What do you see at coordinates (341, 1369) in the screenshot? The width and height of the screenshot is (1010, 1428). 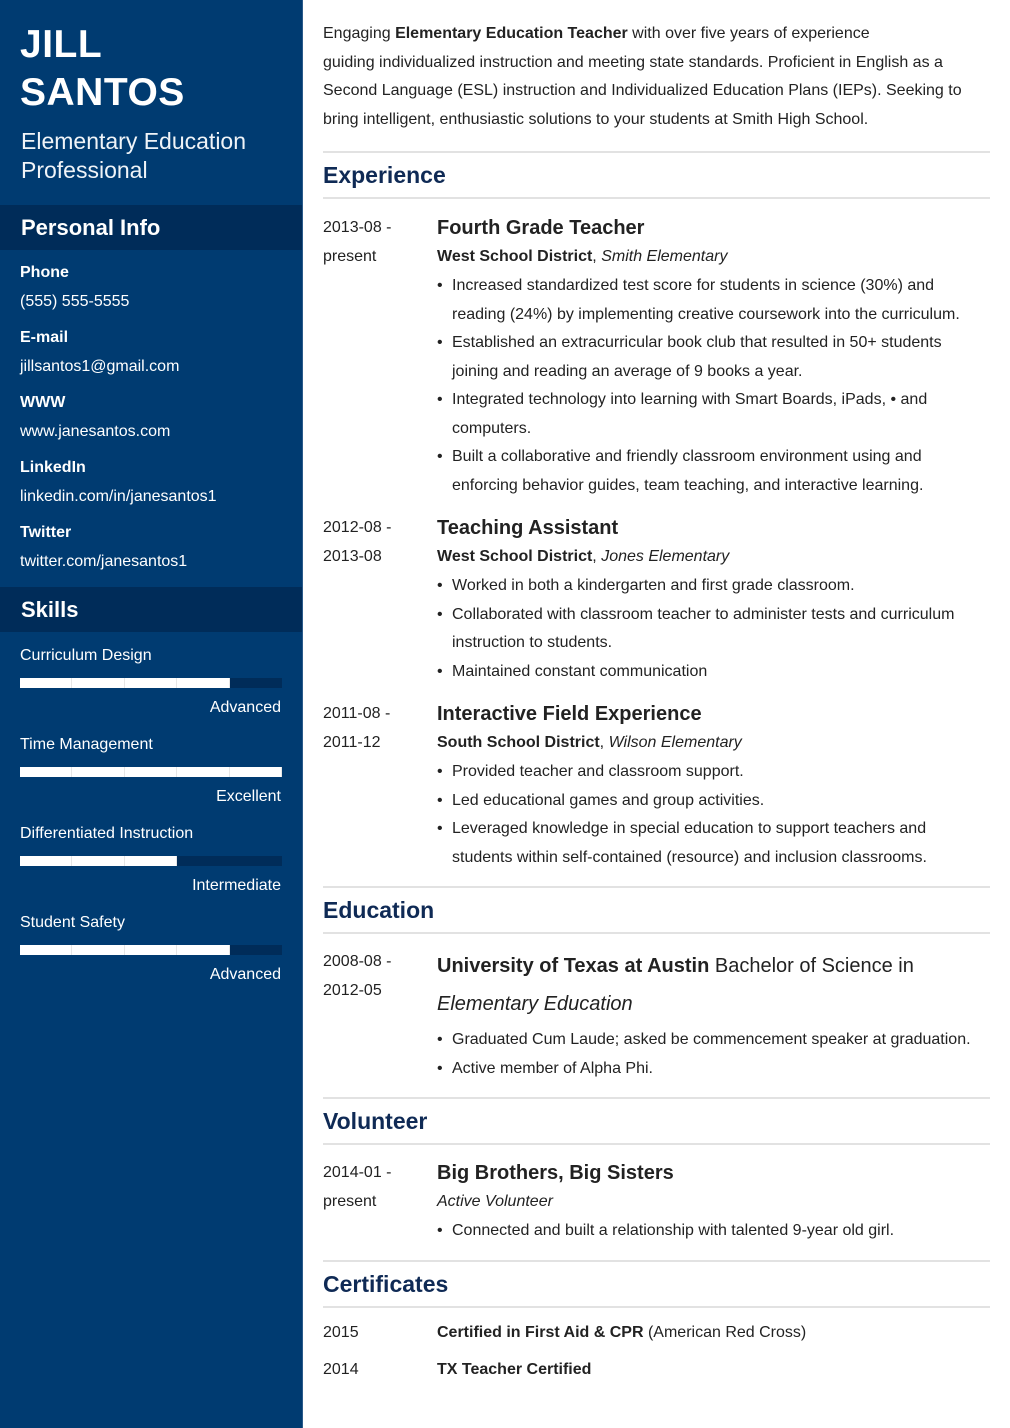 I see `certificate-year: 2014` at bounding box center [341, 1369].